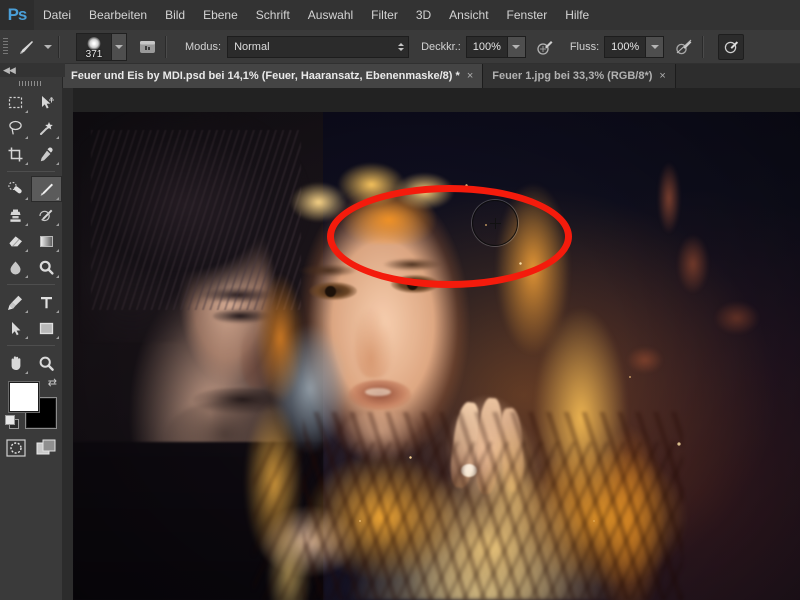  Describe the element at coordinates (203, 46) in the screenshot. I see `blend-mode-label: Modus:` at that location.